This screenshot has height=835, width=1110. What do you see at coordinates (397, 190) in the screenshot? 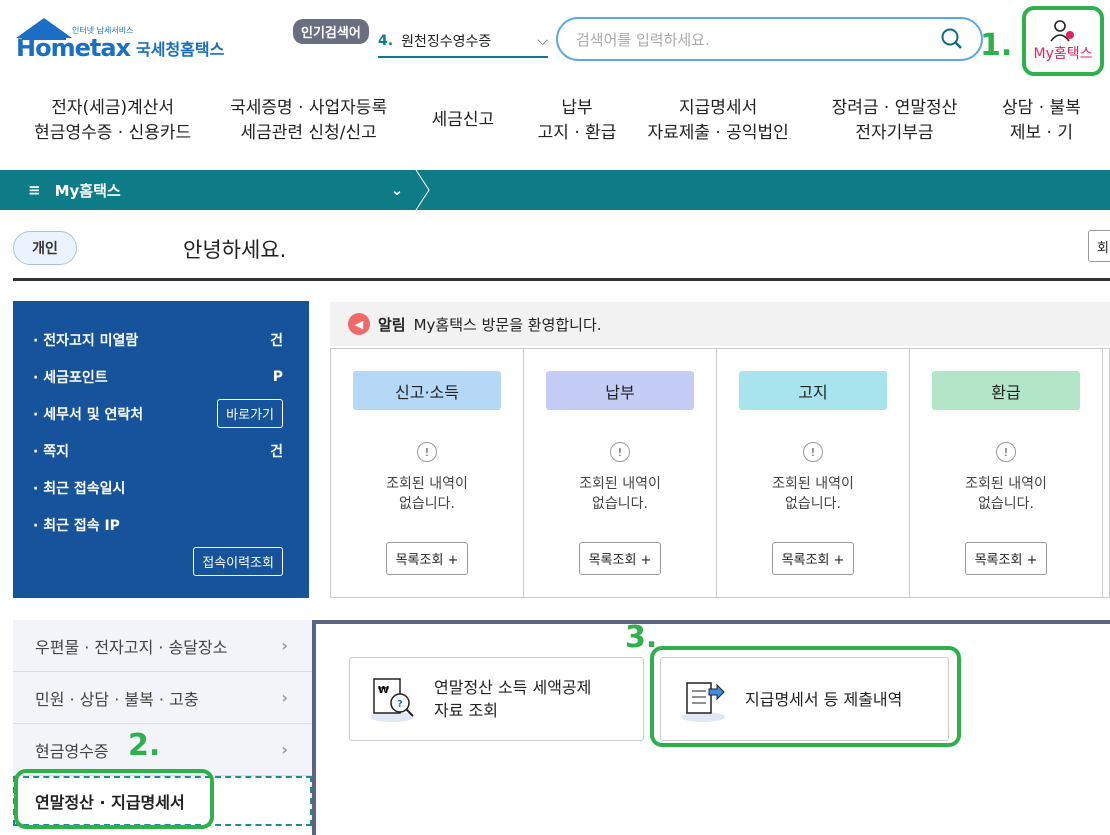
I see `chevron-down-icon: ⌄` at bounding box center [397, 190].